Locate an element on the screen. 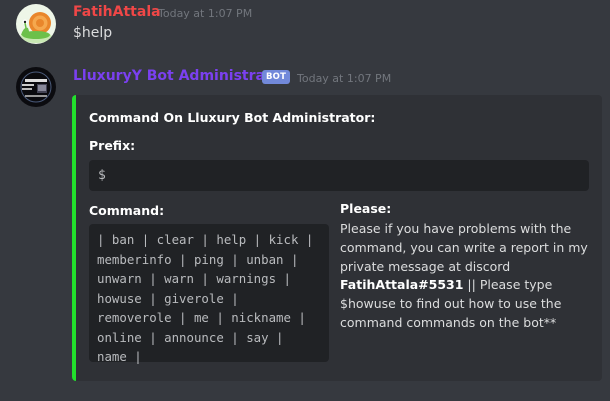 The height and width of the screenshot is (401, 610). bot-avatar is located at coordinates (36, 87).